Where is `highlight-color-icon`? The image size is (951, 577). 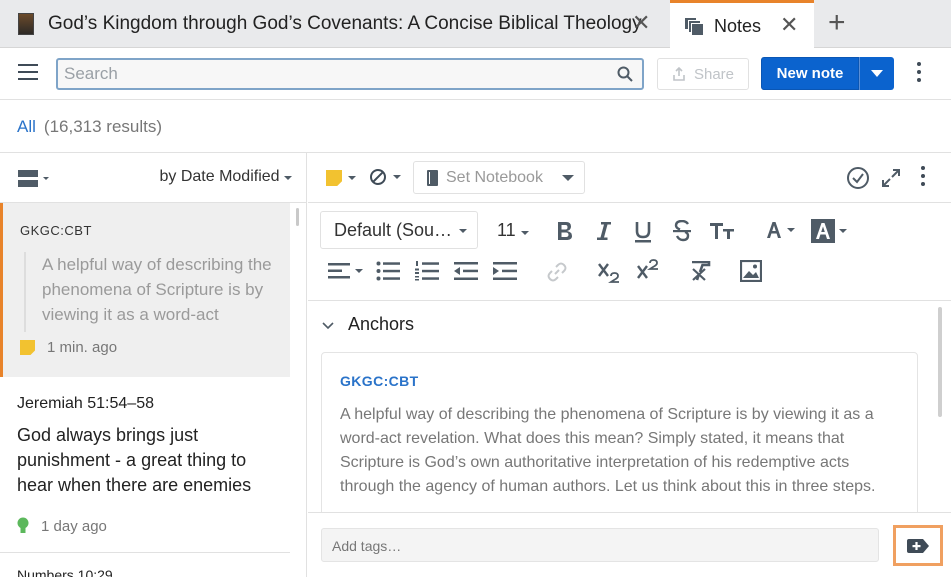
highlight-color-icon is located at coordinates (823, 231).